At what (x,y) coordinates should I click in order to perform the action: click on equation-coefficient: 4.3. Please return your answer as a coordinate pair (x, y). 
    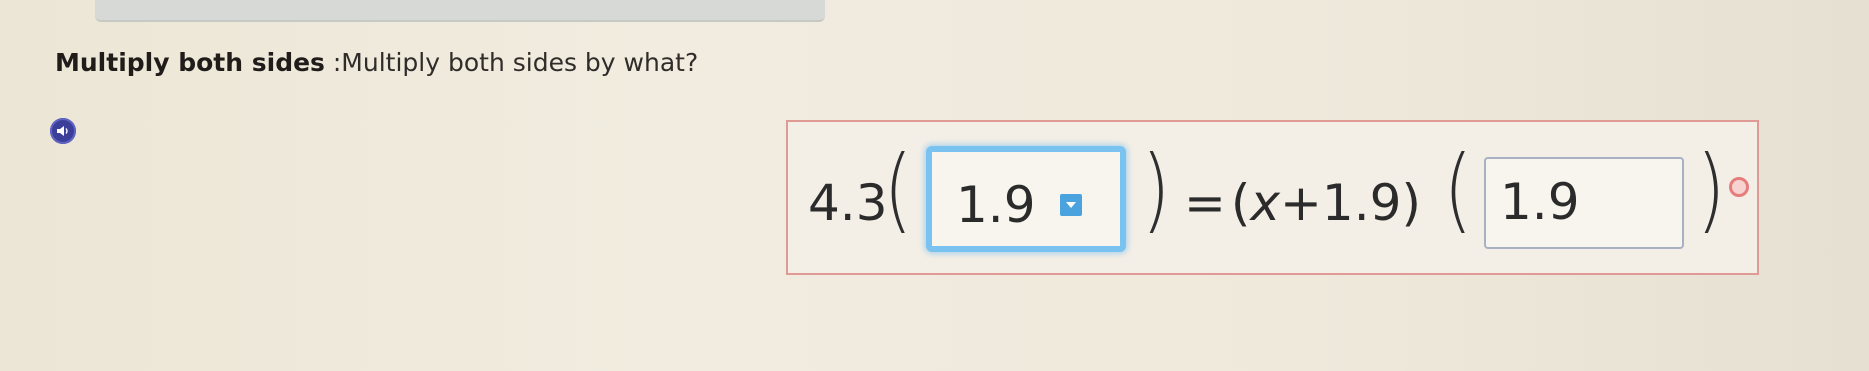
    Looking at the image, I should click on (848, 203).